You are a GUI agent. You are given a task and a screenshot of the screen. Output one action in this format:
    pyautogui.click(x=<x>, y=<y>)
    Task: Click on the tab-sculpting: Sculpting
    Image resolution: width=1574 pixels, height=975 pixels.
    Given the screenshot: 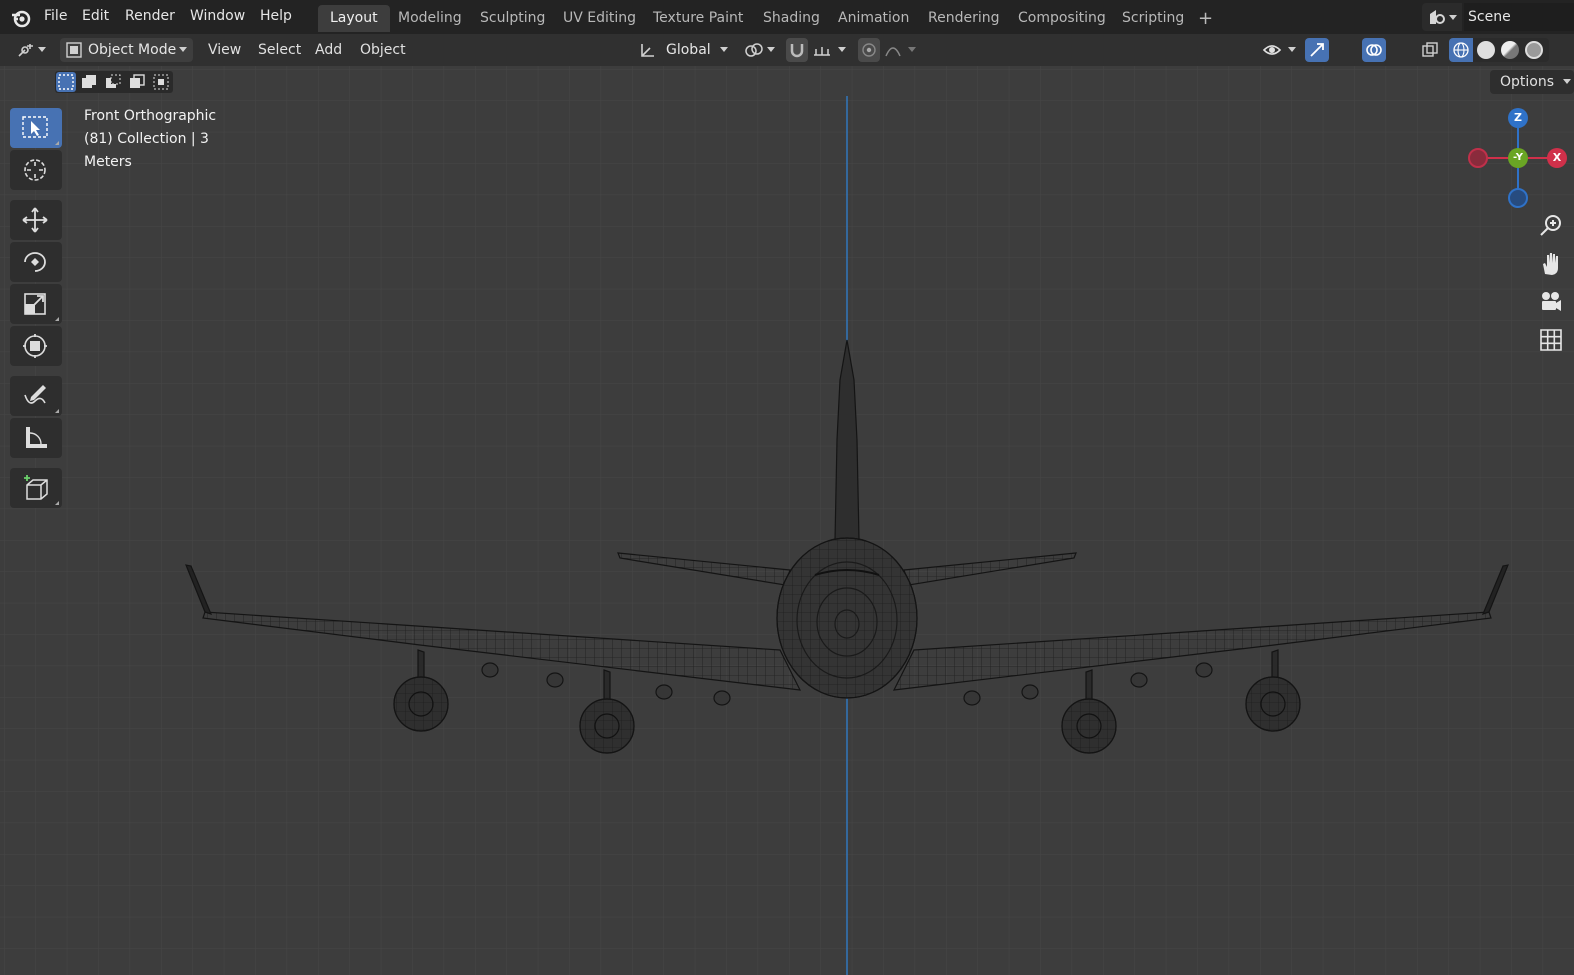 What is the action you would take?
    pyautogui.click(x=512, y=18)
    